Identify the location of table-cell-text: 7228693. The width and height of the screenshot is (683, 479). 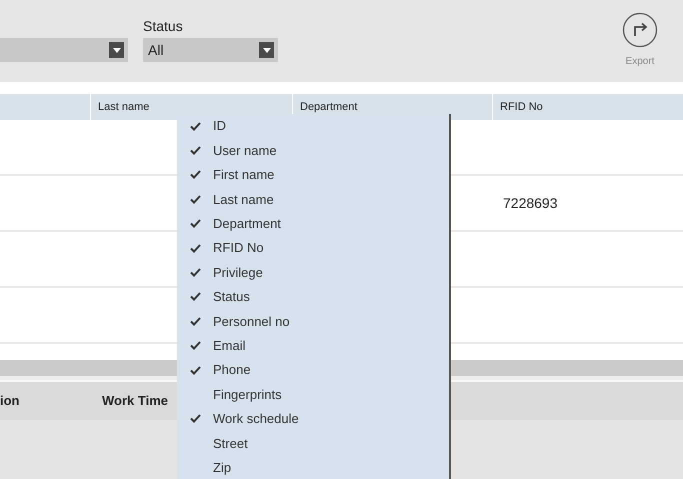
(530, 203).